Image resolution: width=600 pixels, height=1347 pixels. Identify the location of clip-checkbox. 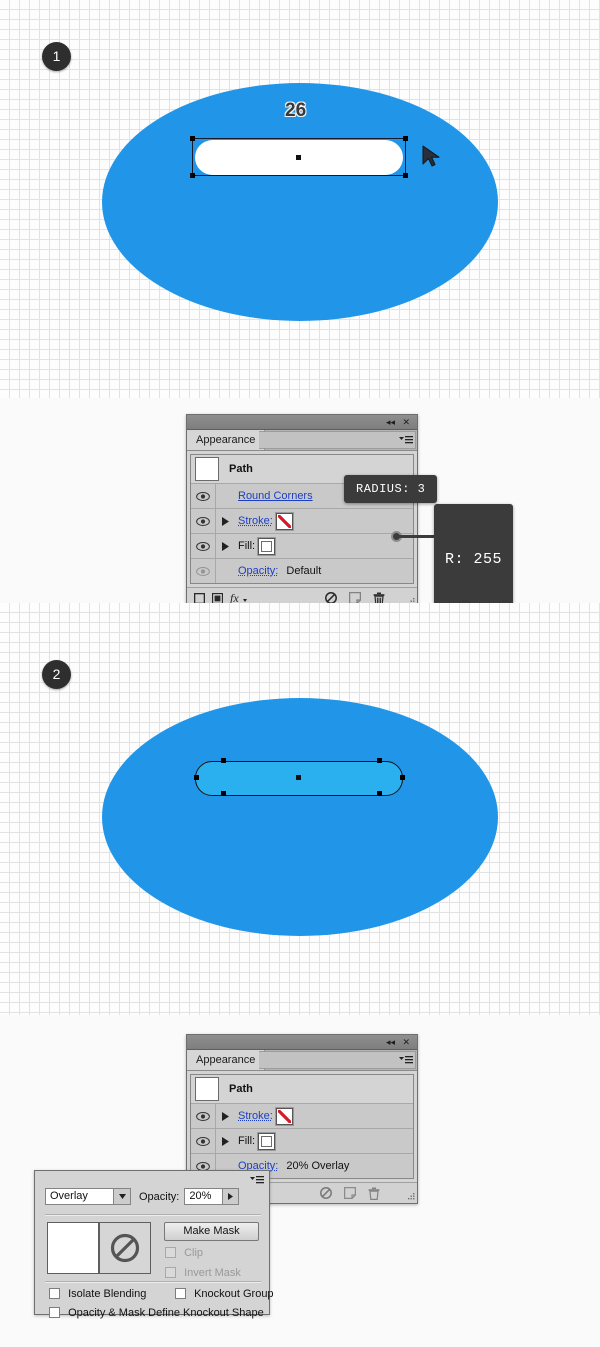
(170, 1252).